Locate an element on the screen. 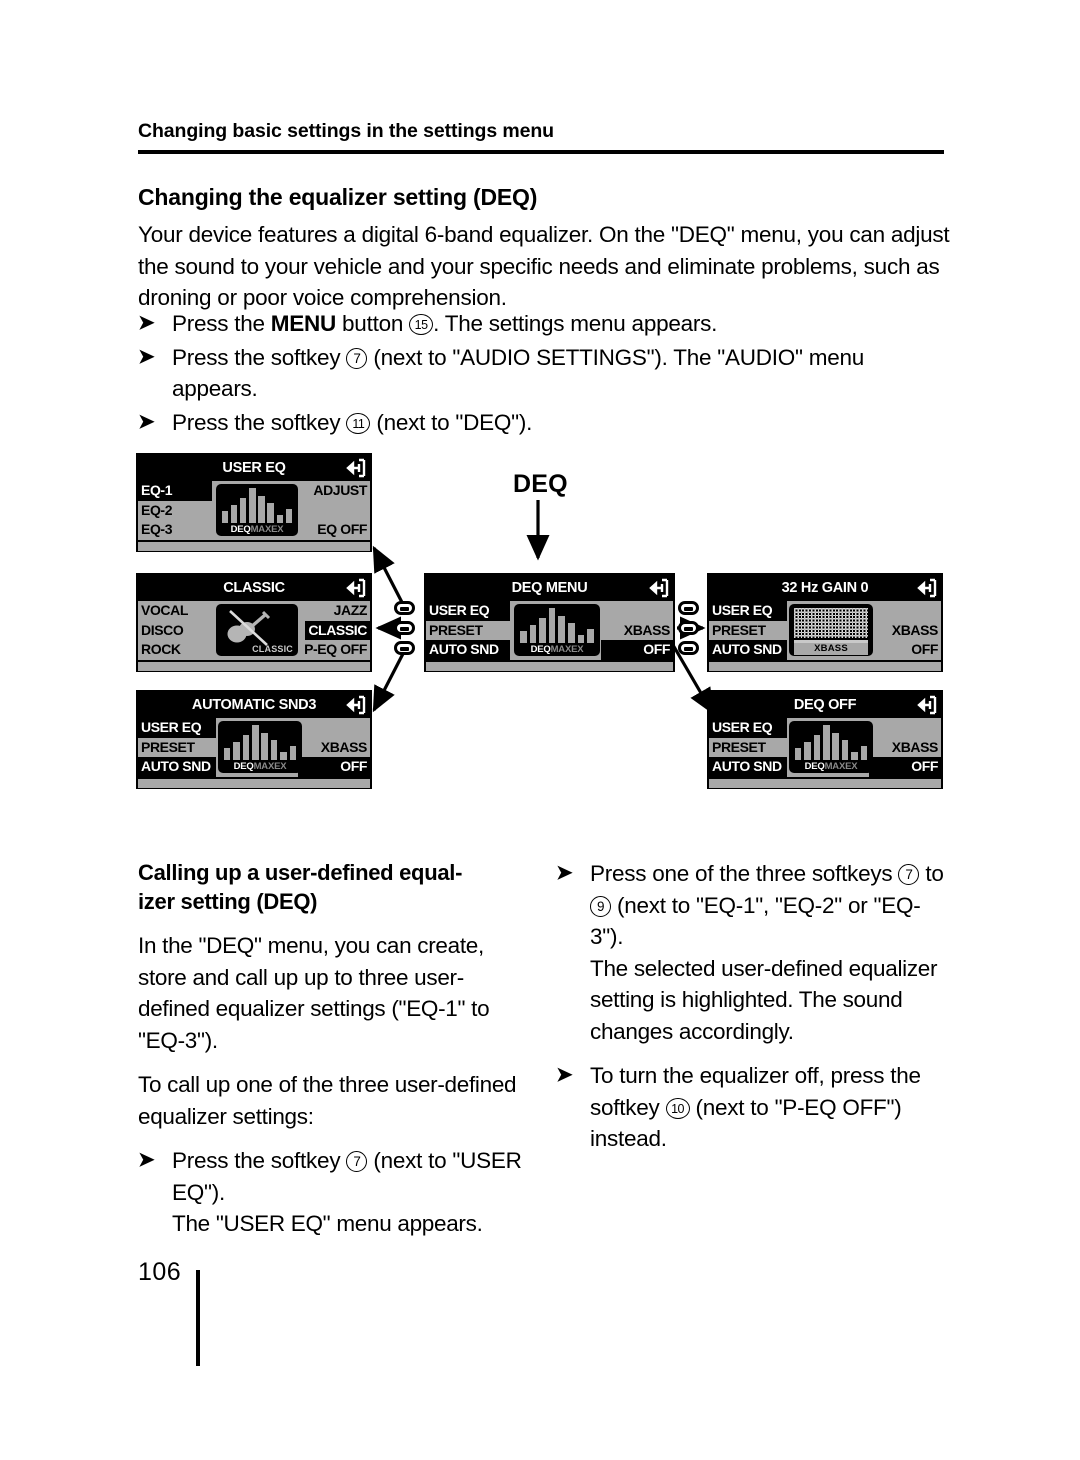  panel-title-text: DEQ OFF is located at coordinates (825, 705).